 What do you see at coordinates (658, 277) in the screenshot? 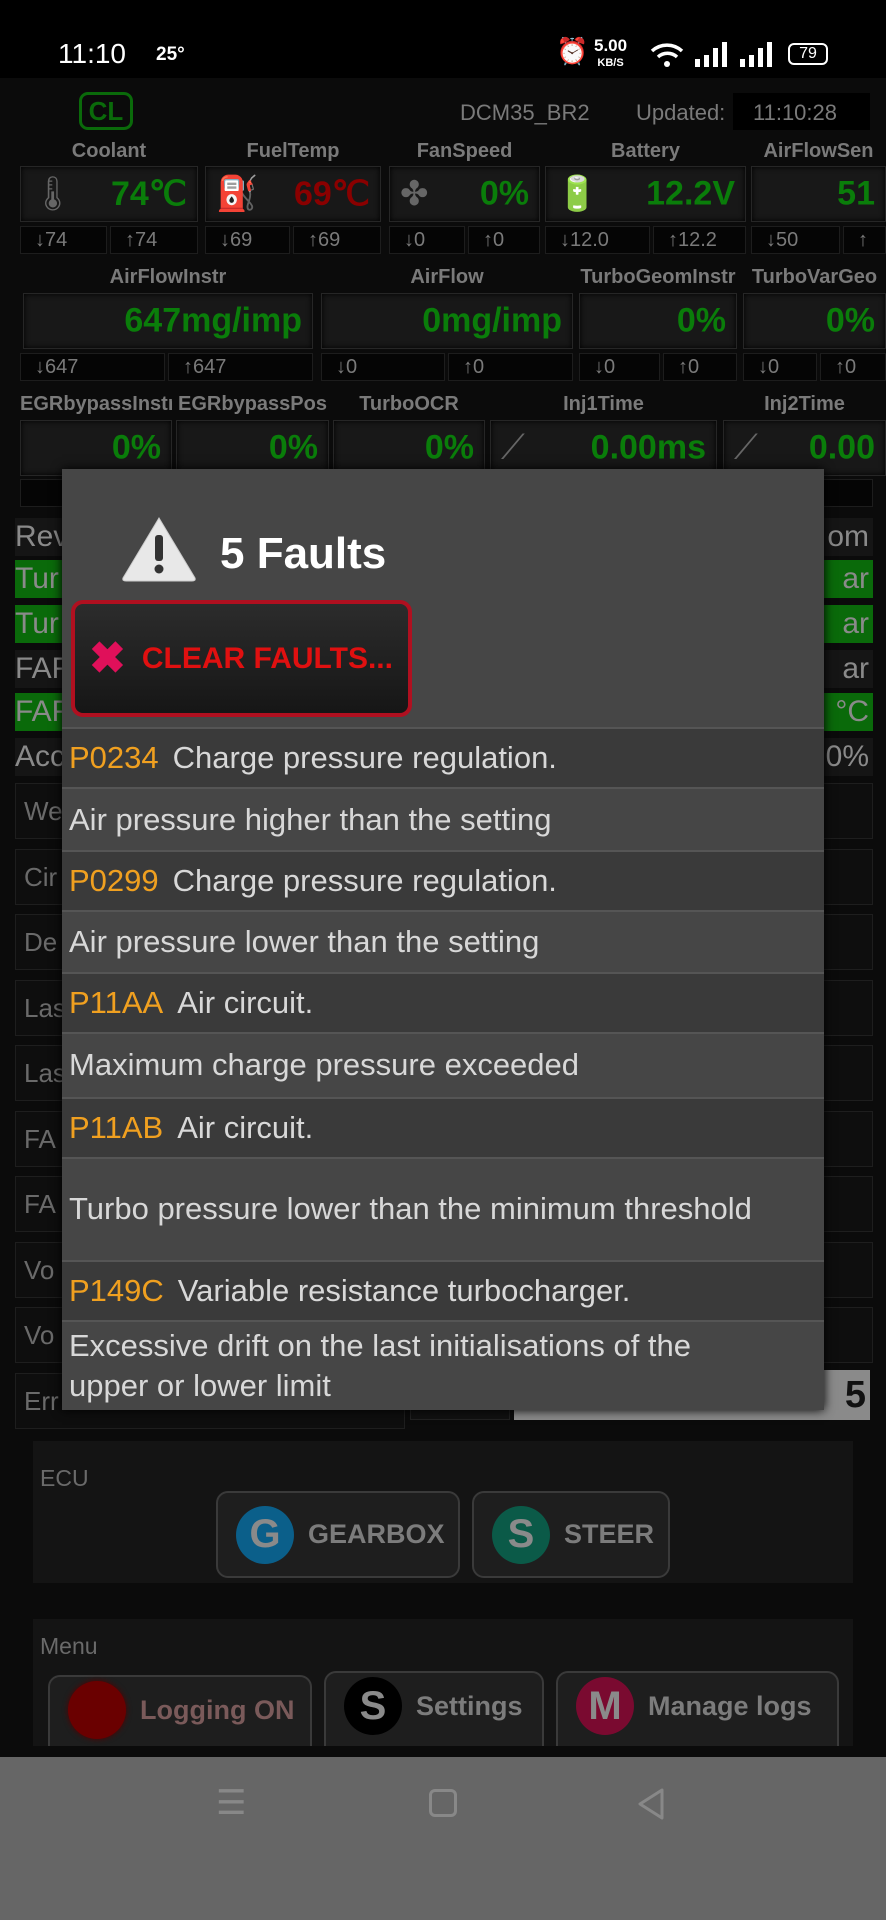
I see `gauge-label: TurboGeomInstr` at bounding box center [658, 277].